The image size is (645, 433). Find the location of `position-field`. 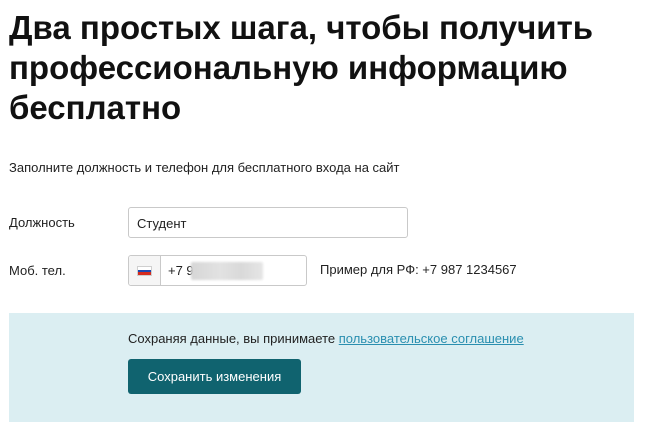

position-field is located at coordinates (268, 222).